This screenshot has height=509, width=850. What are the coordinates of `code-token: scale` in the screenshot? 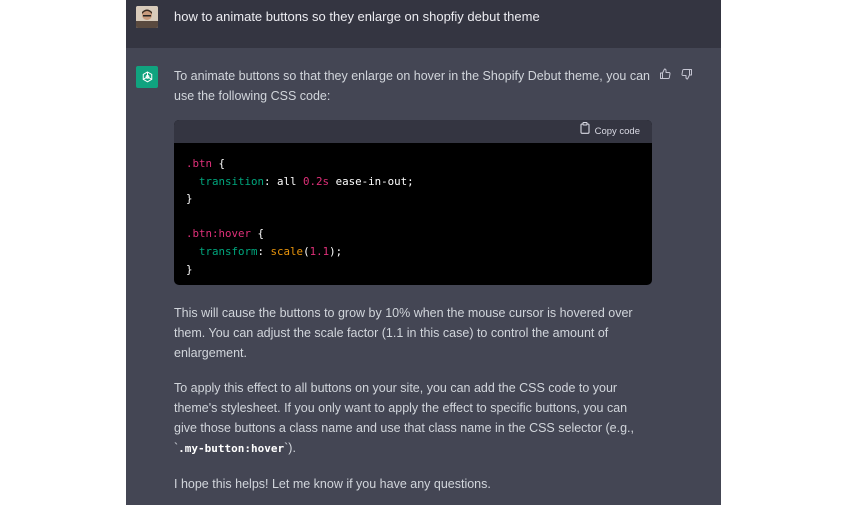 It's located at (287, 251).